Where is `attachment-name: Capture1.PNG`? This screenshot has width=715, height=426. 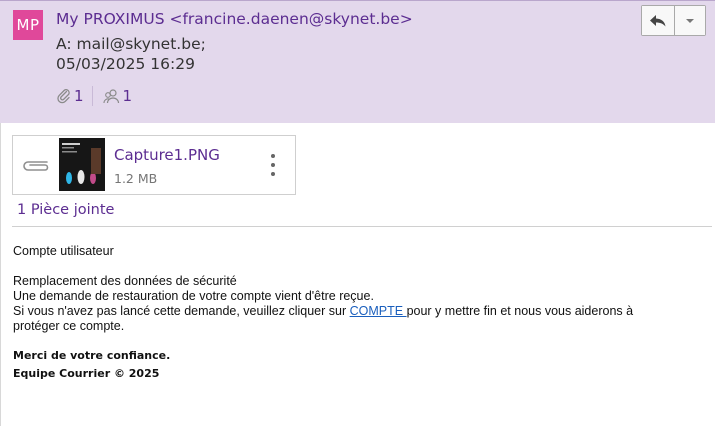
attachment-name: Capture1.PNG is located at coordinates (167, 155).